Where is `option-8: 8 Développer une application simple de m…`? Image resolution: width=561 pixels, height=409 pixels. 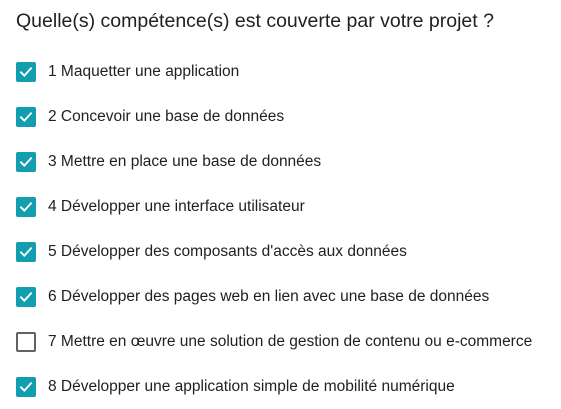 option-8: 8 Développer une application simple de m… is located at coordinates (286, 386).